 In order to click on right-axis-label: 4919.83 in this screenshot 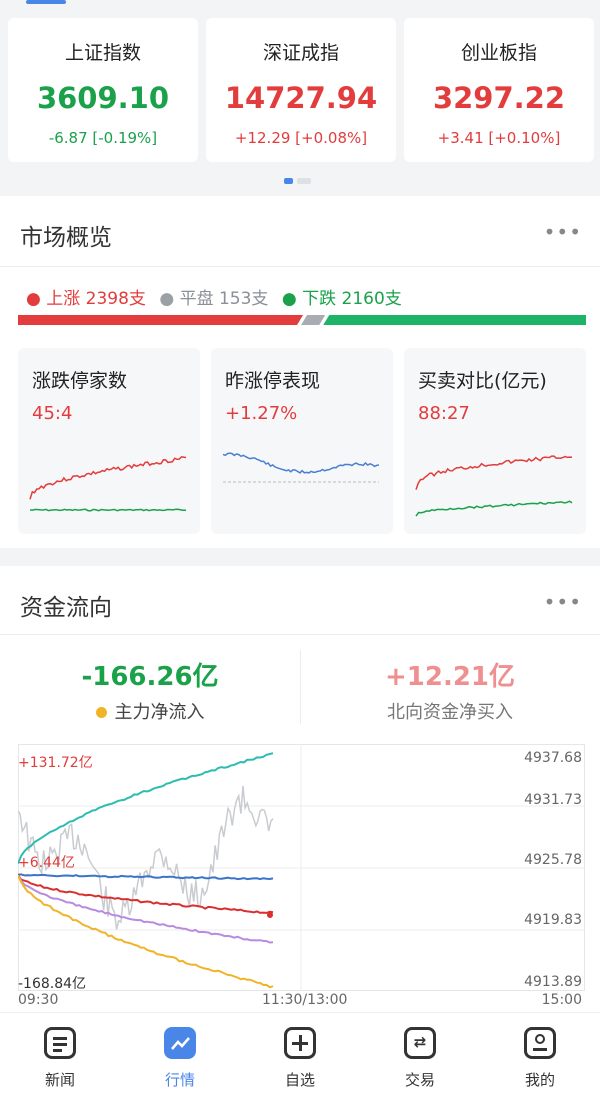, I will do `click(553, 920)`.